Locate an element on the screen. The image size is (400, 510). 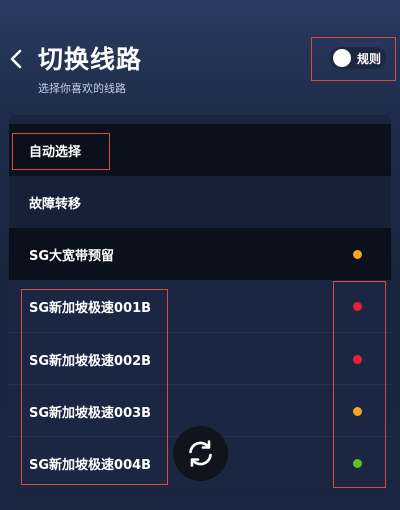
chevron-left-icon is located at coordinates (16, 59).